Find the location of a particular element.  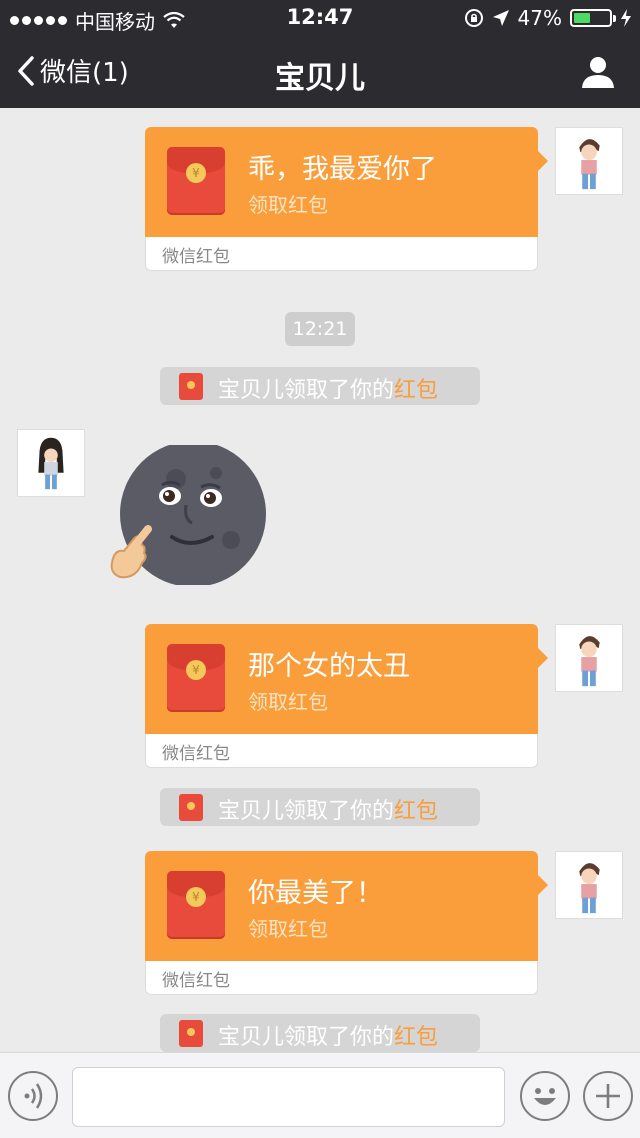

hongbao-text: 那个女的太丑 is located at coordinates (329, 666).